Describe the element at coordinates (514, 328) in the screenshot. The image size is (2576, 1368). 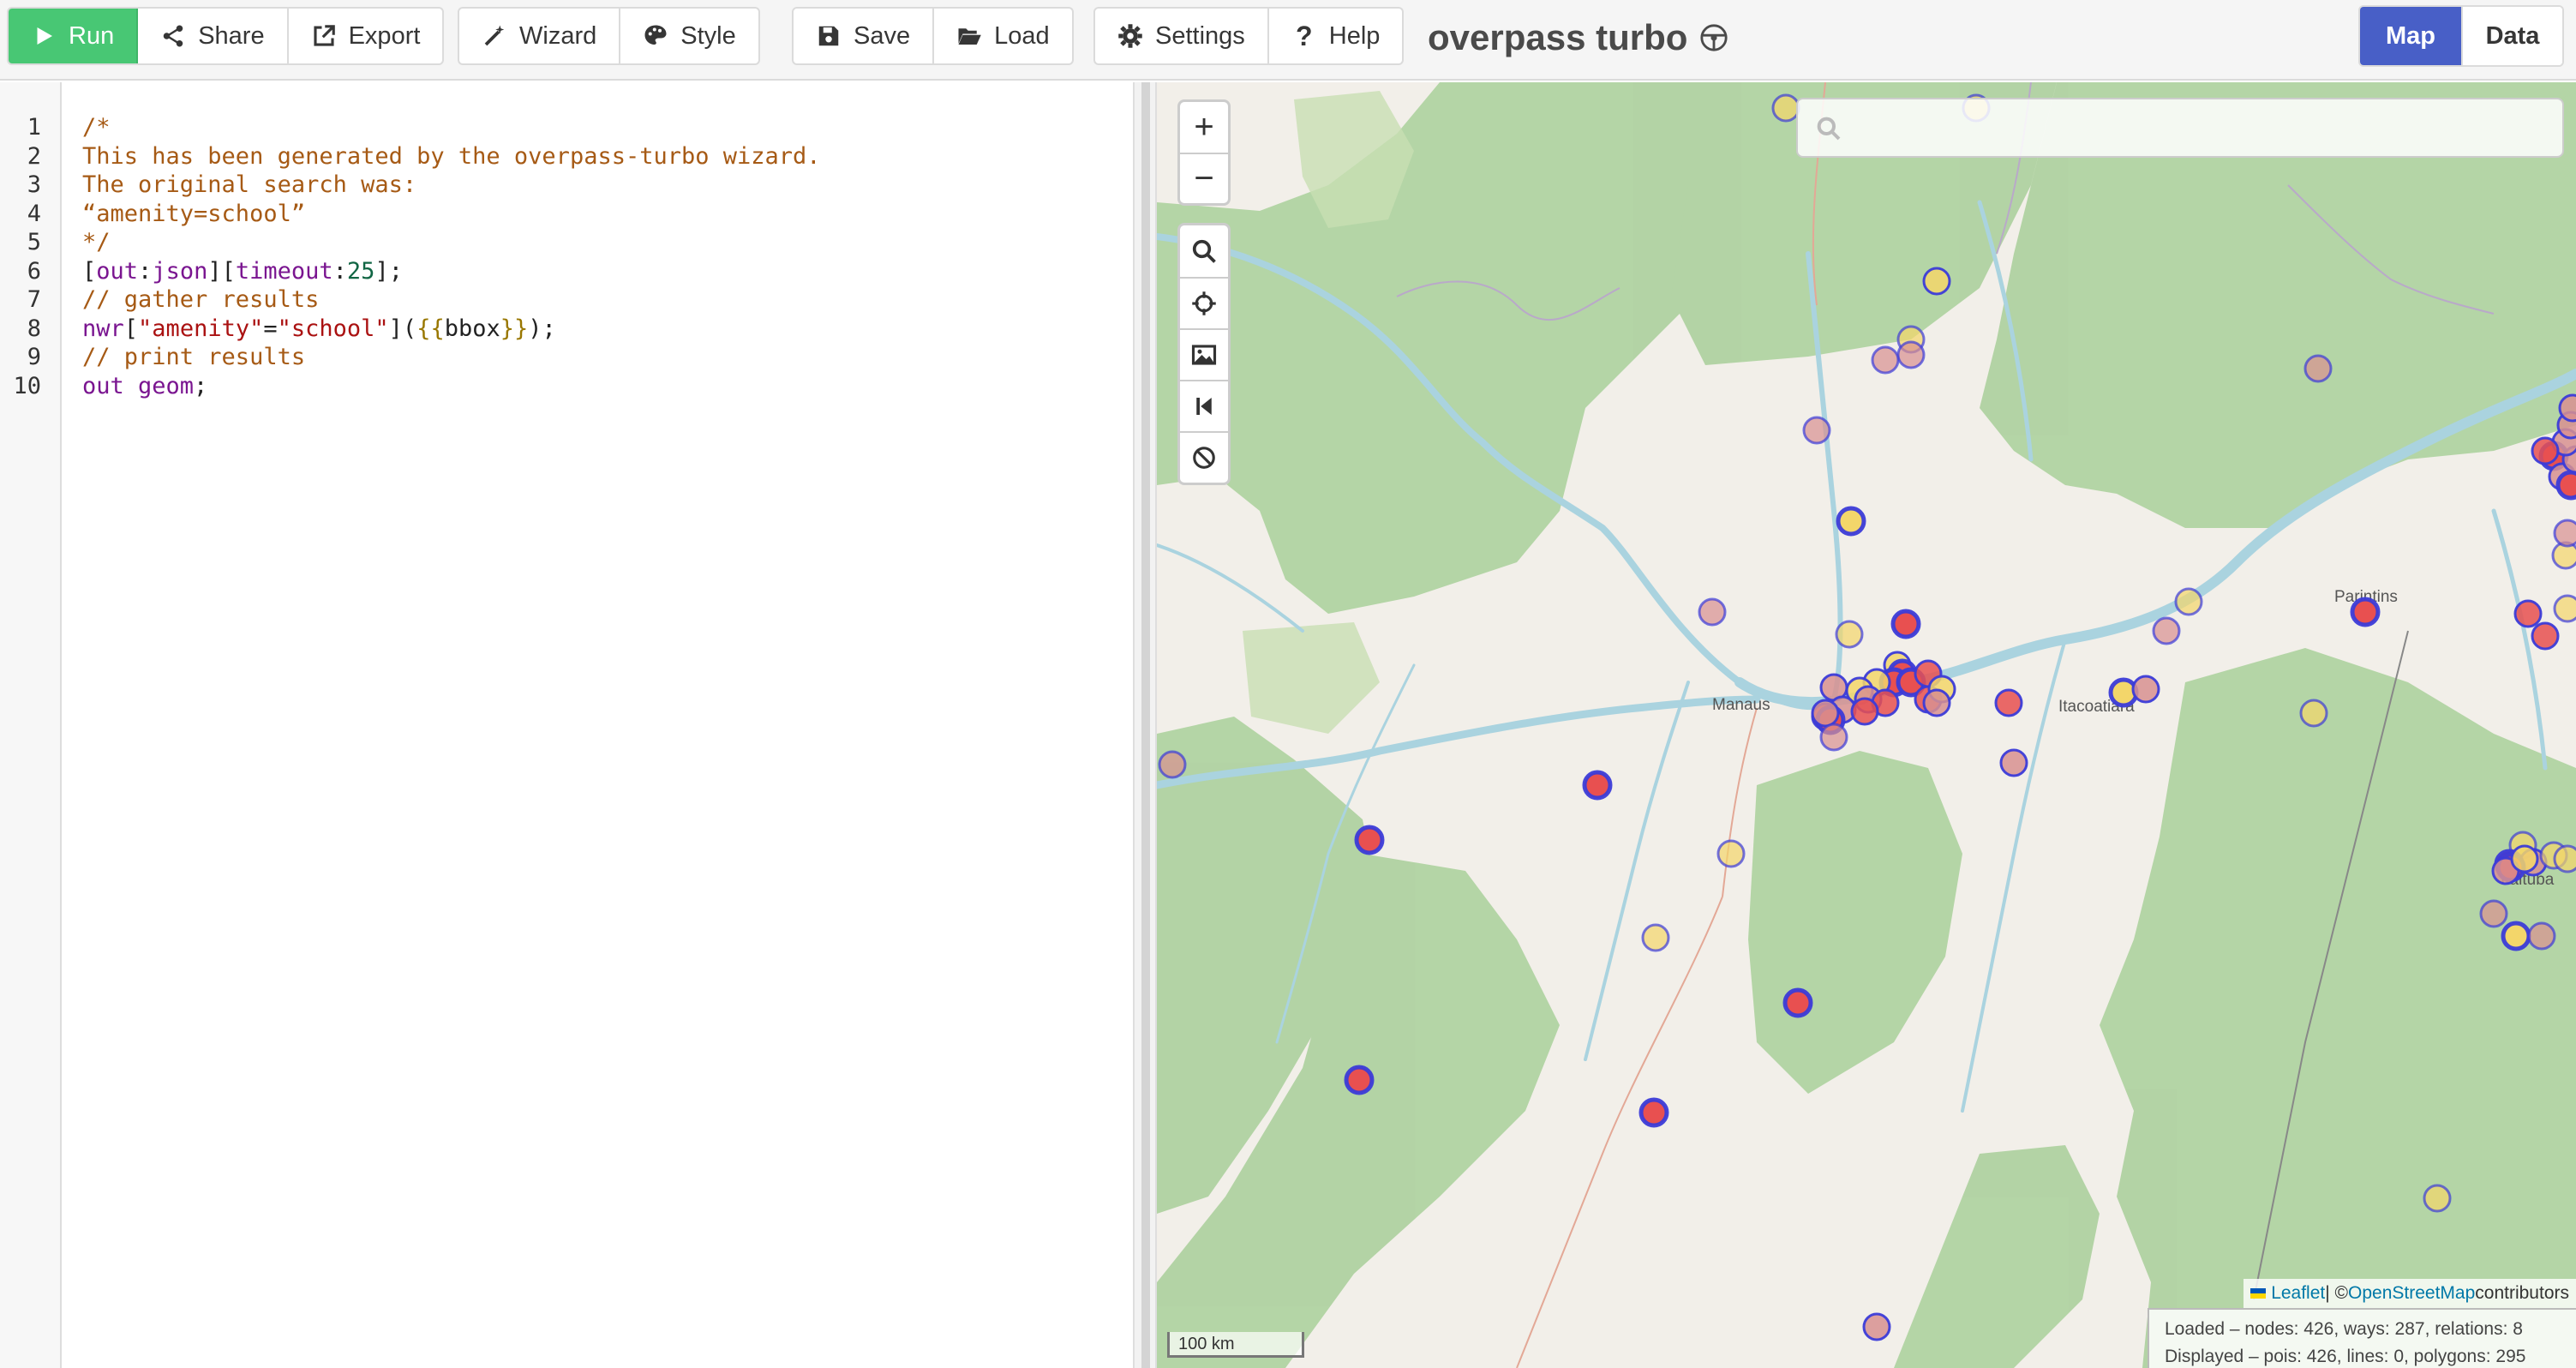
I see `code-token: }}` at that location.